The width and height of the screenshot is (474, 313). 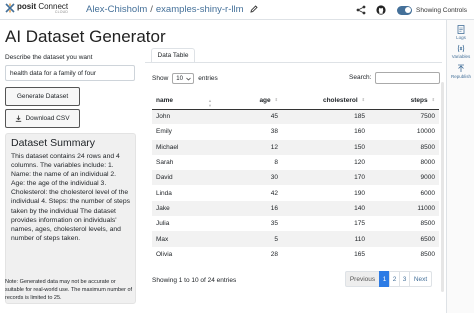 I want to click on table-row: Jake 16 140 11000, so click(x=295, y=208).